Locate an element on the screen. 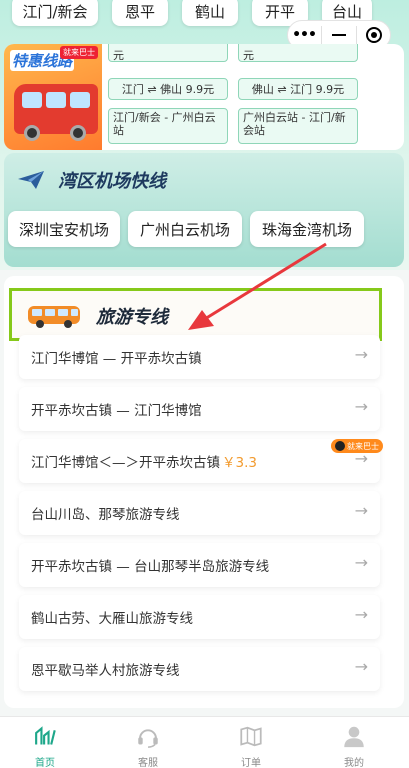  mascot-icon is located at coordinates (340, 446).